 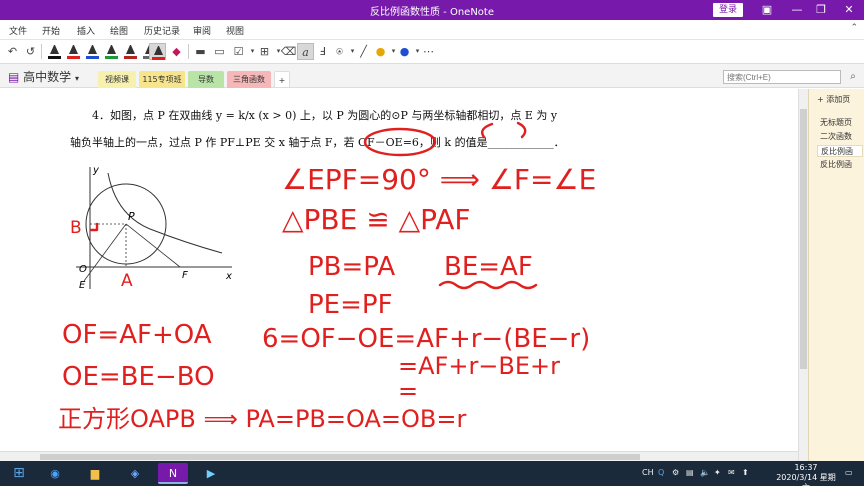 I want to click on section-tab-derivative: 导数, so click(x=206, y=79).